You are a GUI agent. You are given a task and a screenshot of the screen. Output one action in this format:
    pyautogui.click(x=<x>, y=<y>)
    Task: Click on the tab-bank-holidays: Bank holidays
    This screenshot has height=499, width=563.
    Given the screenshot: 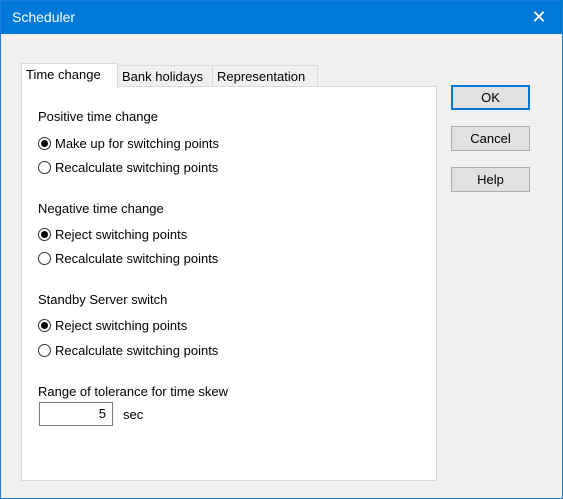 What is the action you would take?
    pyautogui.click(x=165, y=76)
    